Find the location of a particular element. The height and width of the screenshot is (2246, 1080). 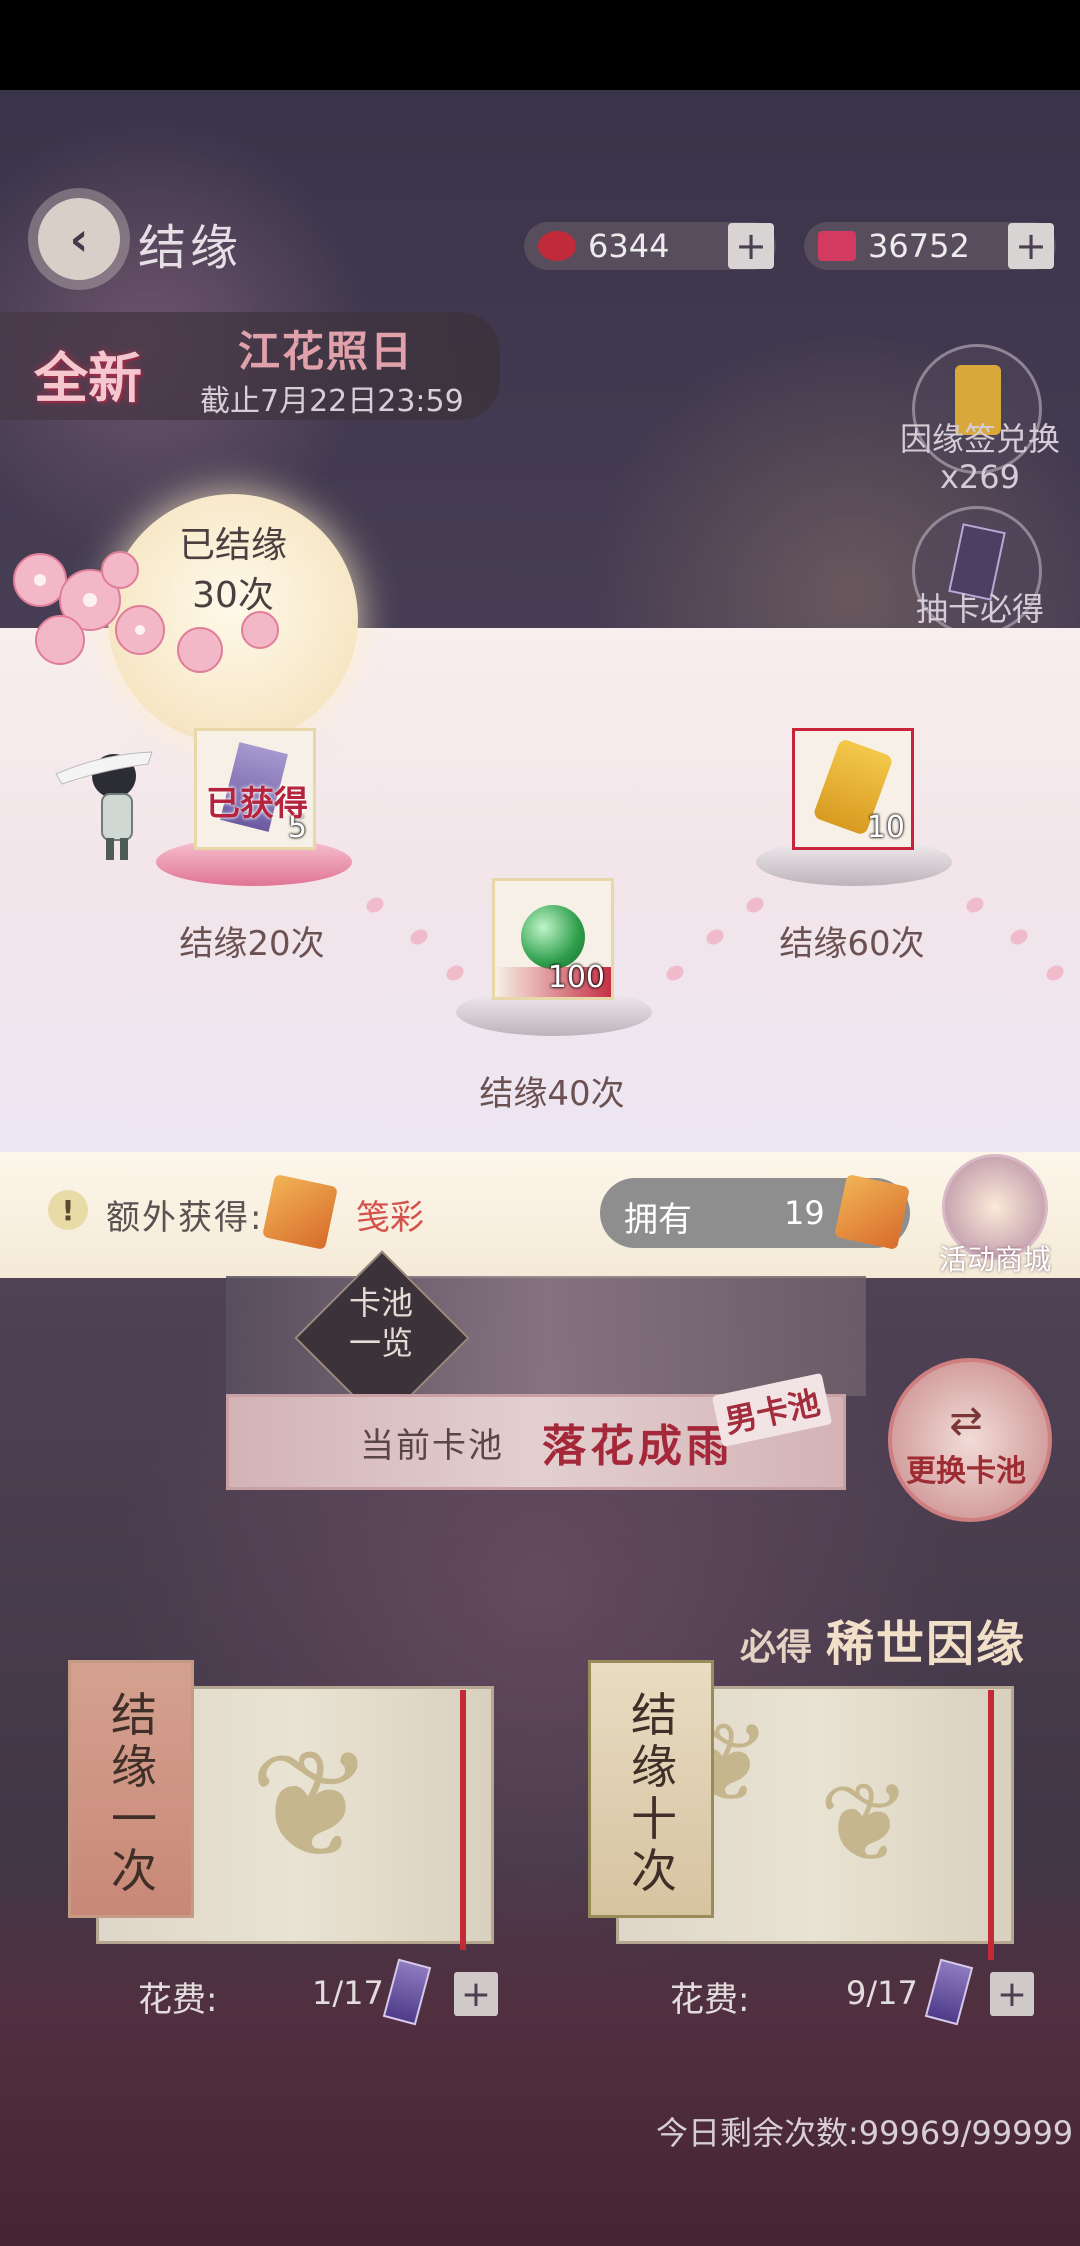

tab-char: 十 is located at coordinates (654, 1819).